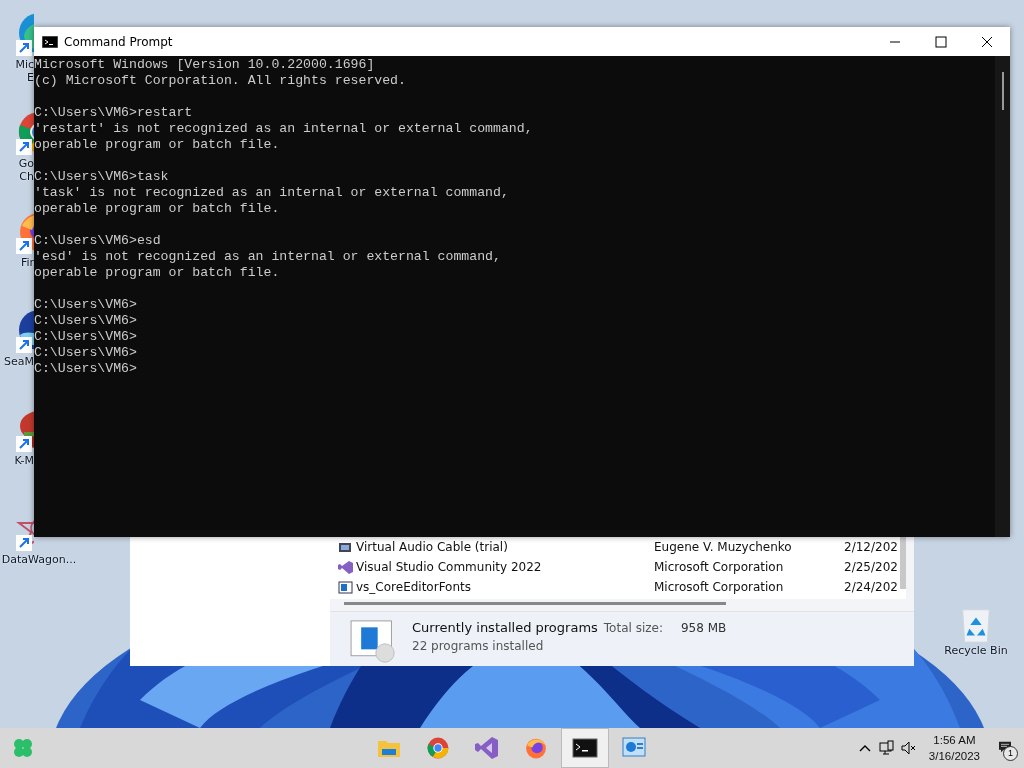 Image resolution: width=1024 pixels, height=768 pixels. Describe the element at coordinates (17, 64) in the screenshot. I see `icon-label: Mic` at that location.